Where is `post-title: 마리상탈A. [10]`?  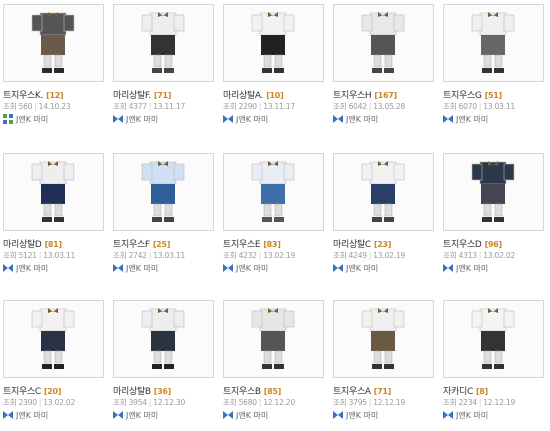 post-title: 마리상탈A. [10] is located at coordinates (253, 94).